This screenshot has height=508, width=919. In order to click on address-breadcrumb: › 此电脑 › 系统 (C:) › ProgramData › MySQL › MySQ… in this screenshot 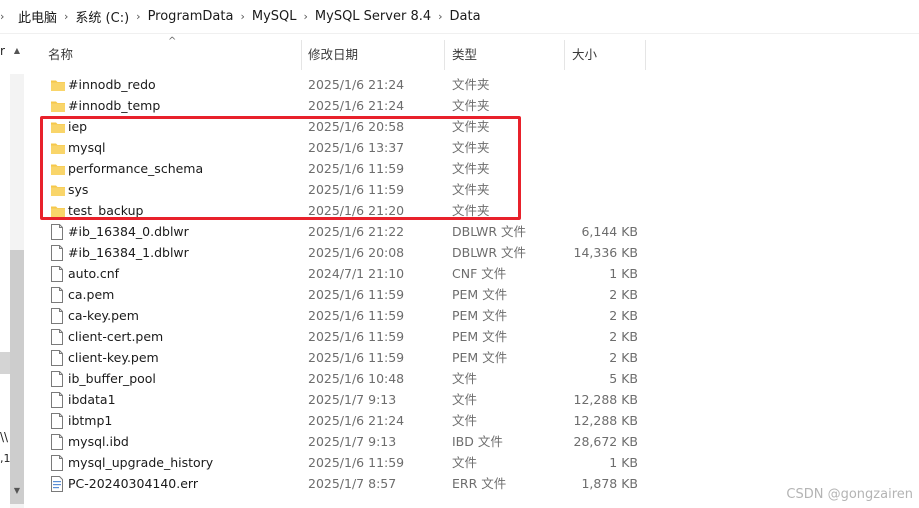, I will do `click(459, 17)`.